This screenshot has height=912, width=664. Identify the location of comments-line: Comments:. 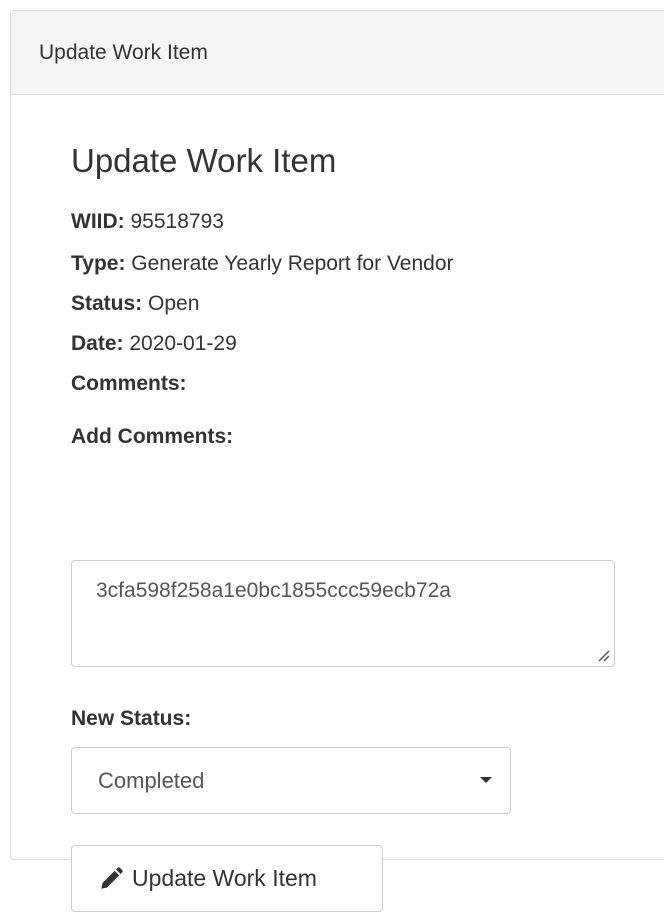
(129, 383).